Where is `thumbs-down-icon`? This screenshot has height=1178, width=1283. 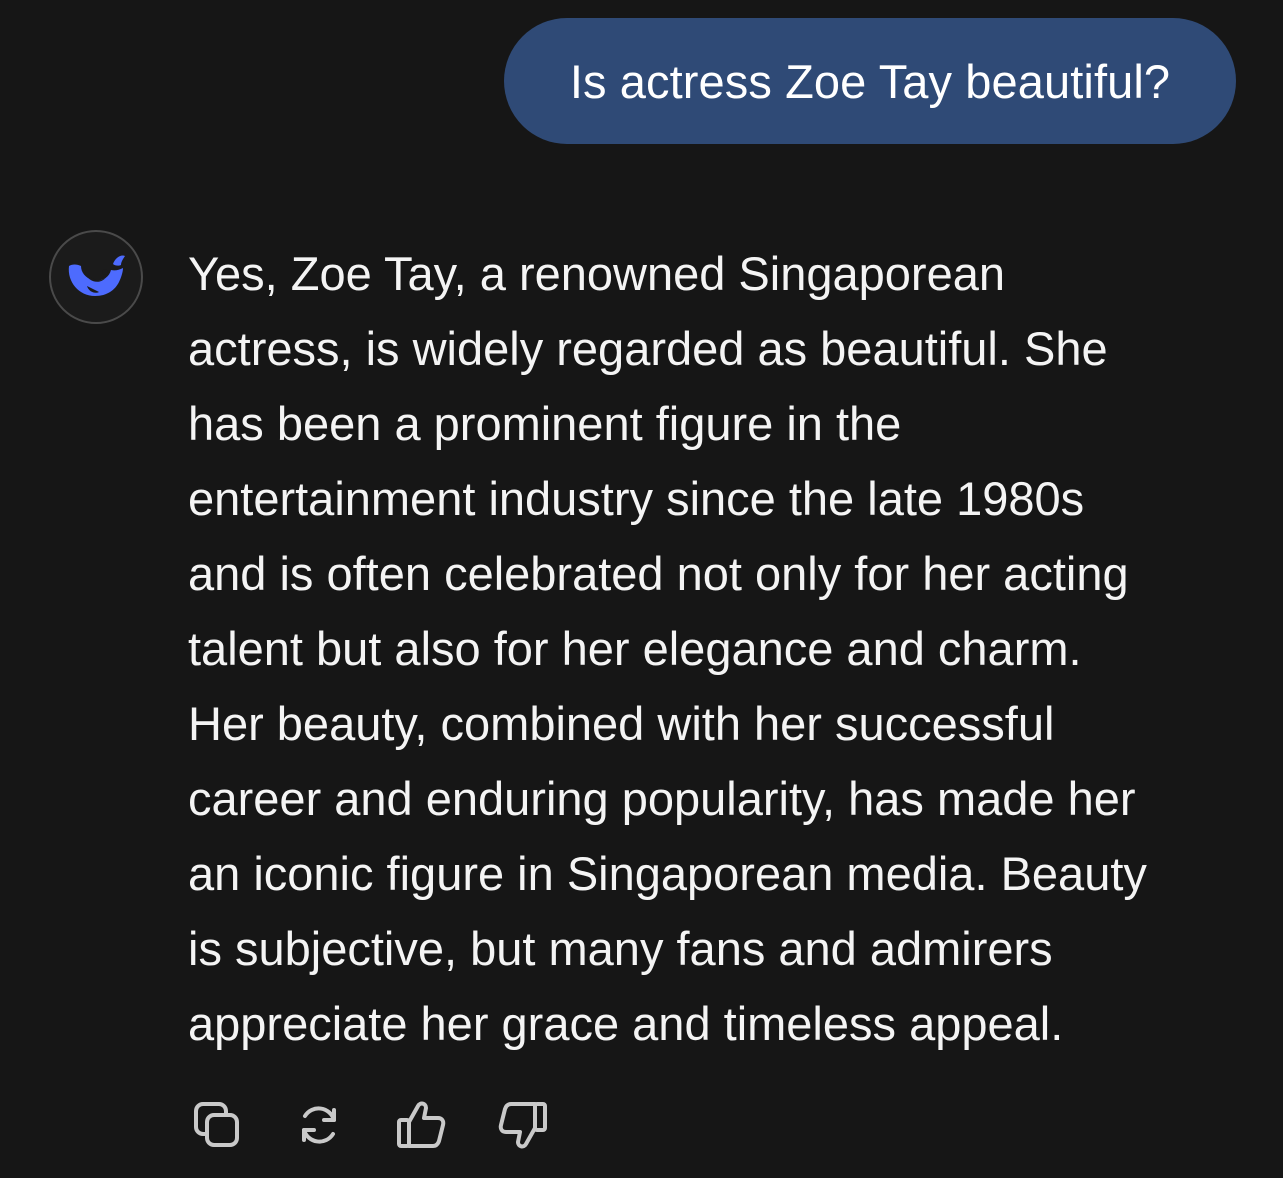
thumbs-down-icon is located at coordinates (522, 1125).